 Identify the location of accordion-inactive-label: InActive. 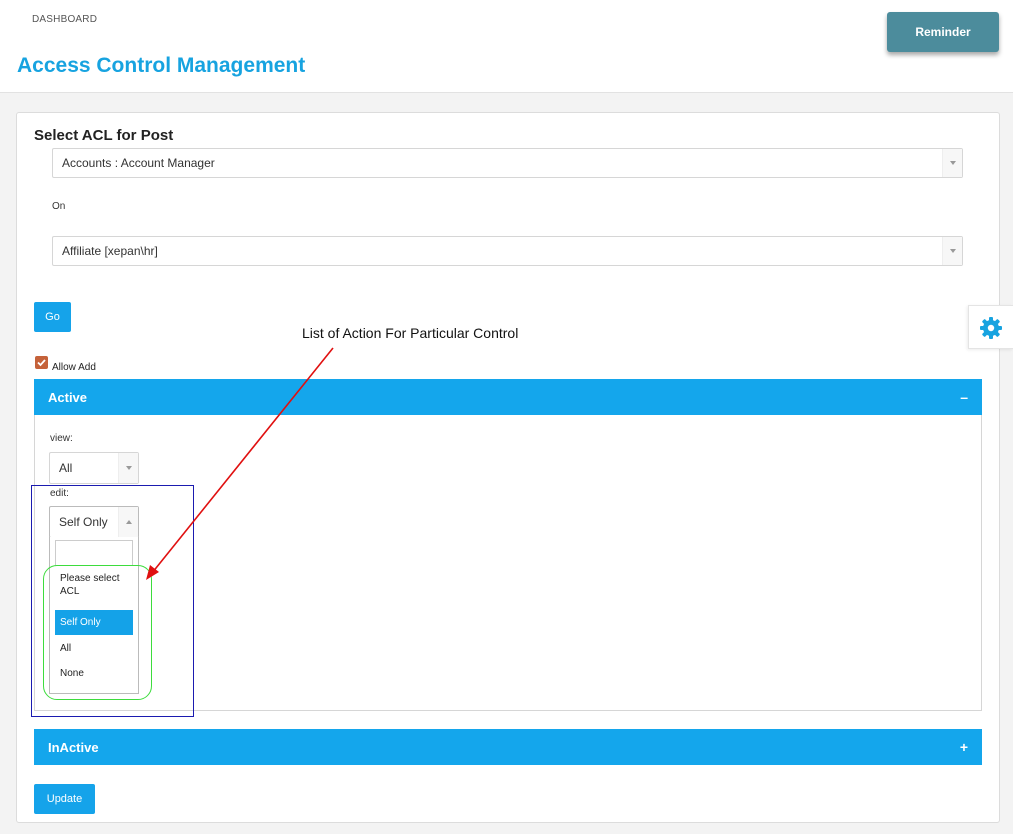
(73, 747).